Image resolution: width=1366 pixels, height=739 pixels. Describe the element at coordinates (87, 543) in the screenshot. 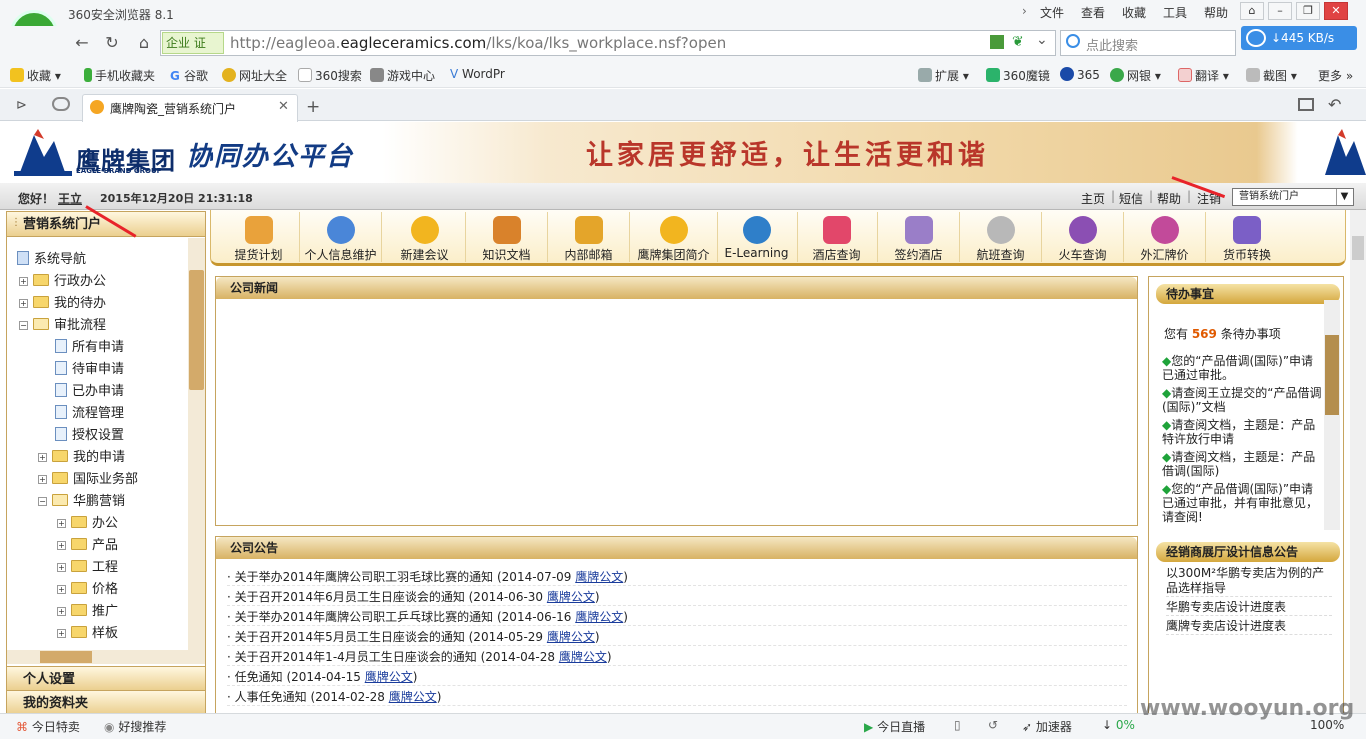

I see `tree-item-product: + 产品` at that location.